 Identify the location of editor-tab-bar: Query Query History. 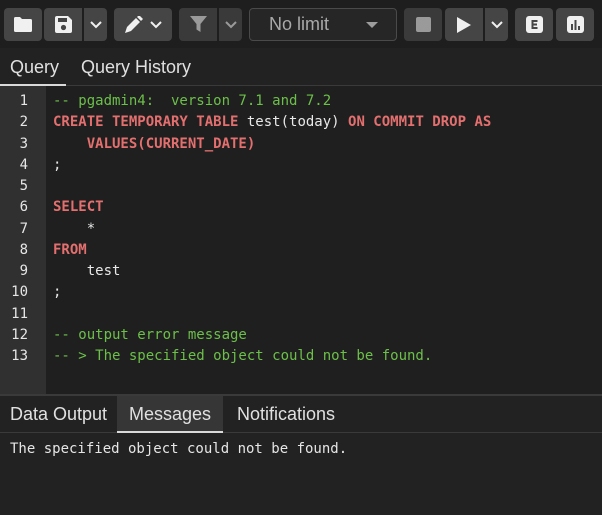
(301, 67).